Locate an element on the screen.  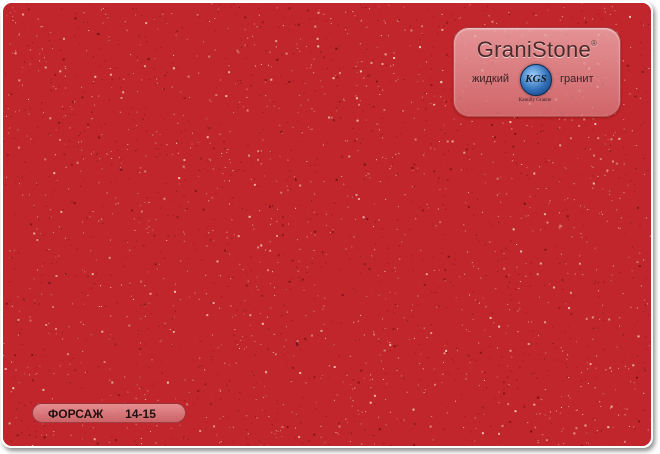
color-name: ФОРСАЖ is located at coordinates (76, 414).